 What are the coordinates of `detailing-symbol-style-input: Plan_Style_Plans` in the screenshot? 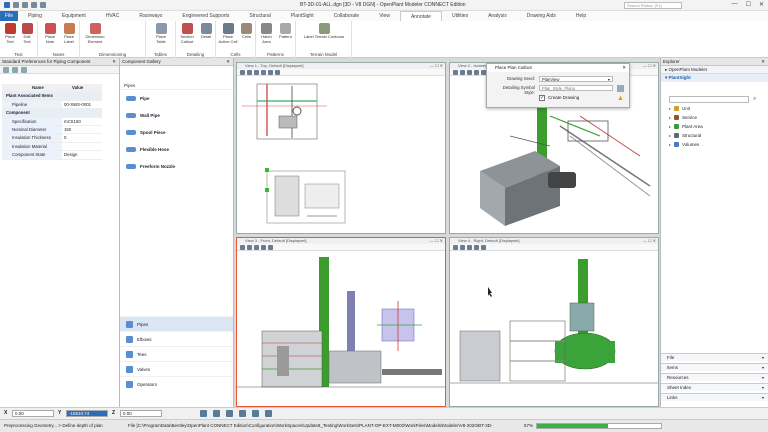 It's located at (576, 88).